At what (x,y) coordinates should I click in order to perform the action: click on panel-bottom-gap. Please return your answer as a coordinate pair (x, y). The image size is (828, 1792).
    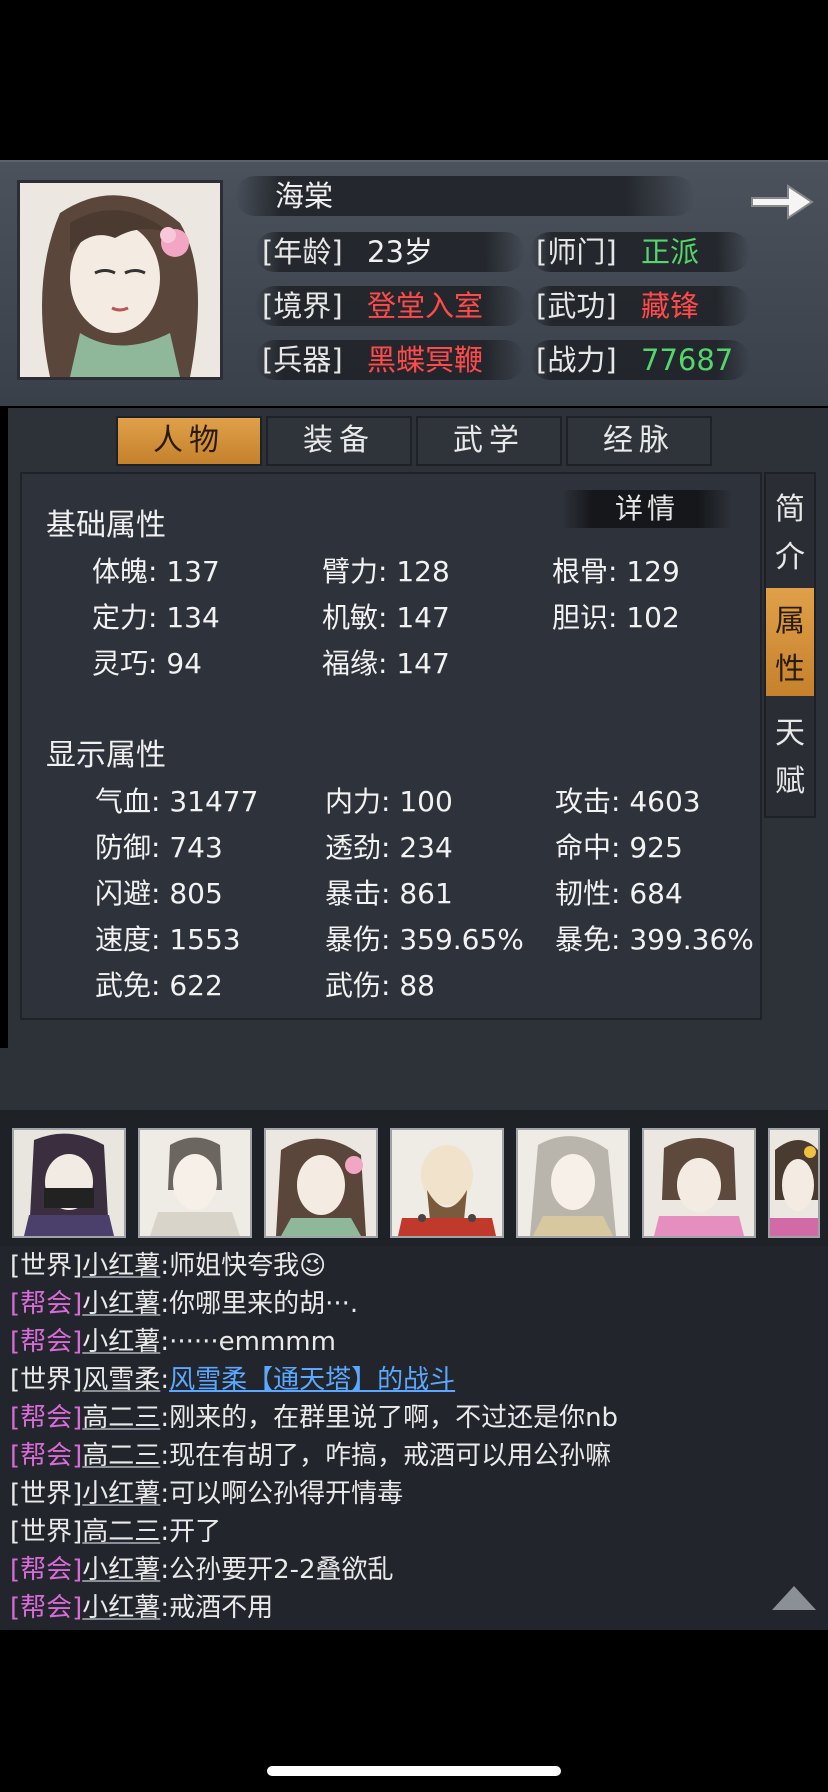
    Looking at the image, I should click on (414, 1079).